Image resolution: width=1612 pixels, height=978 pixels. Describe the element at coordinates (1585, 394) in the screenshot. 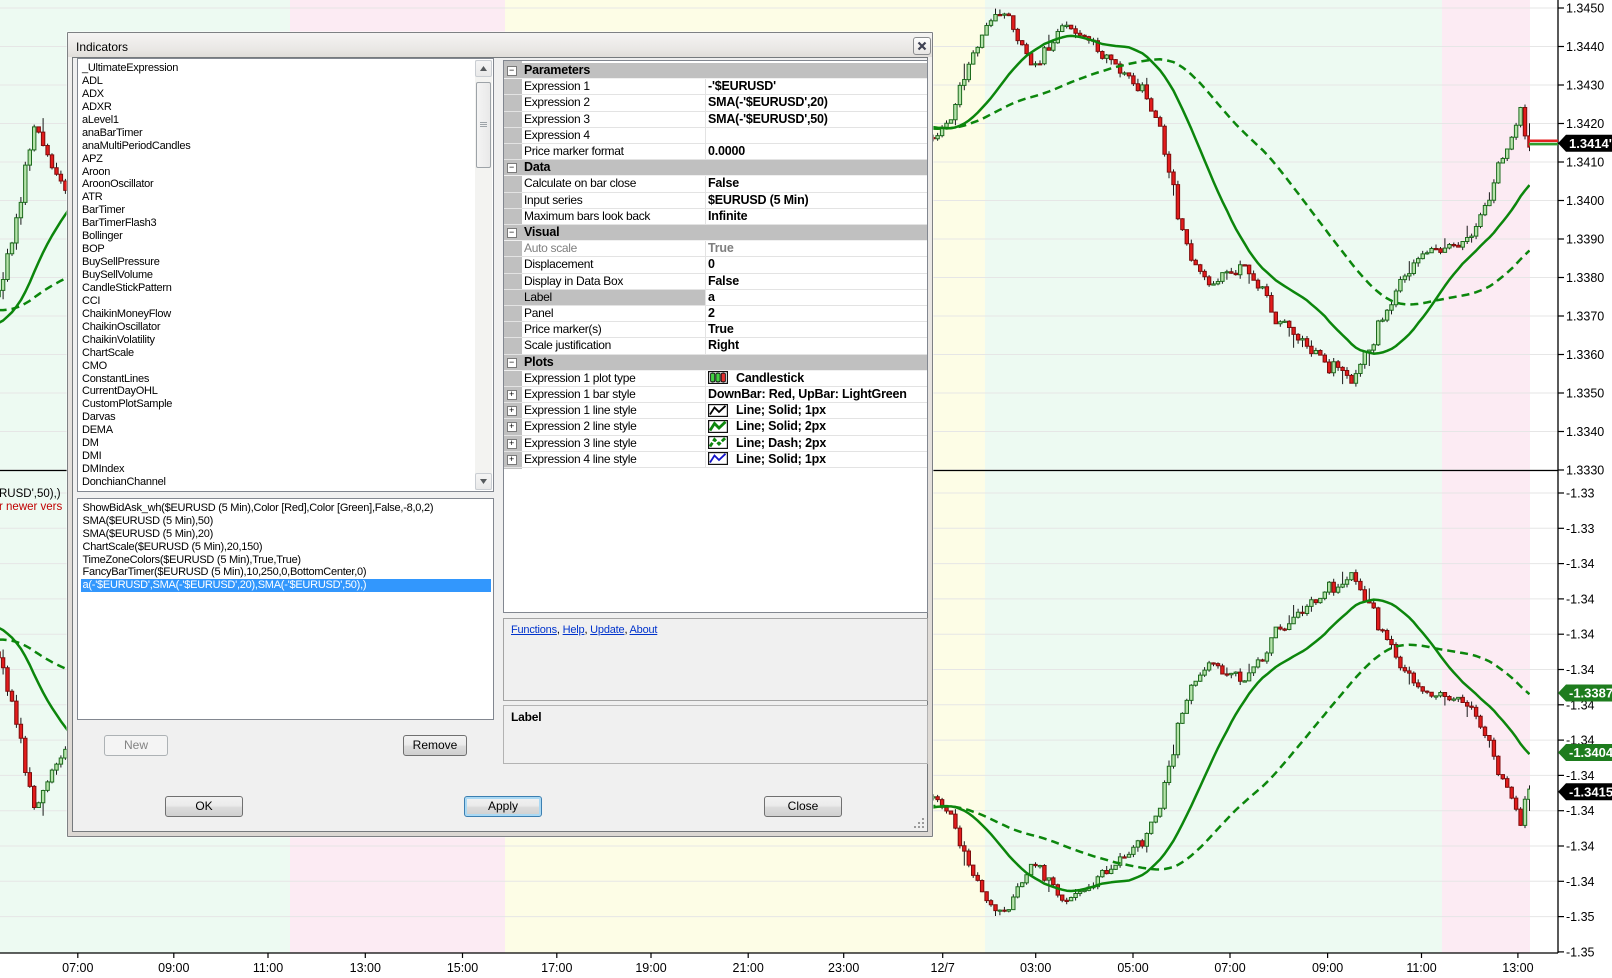

I see `svg-text: 1.3350` at that location.